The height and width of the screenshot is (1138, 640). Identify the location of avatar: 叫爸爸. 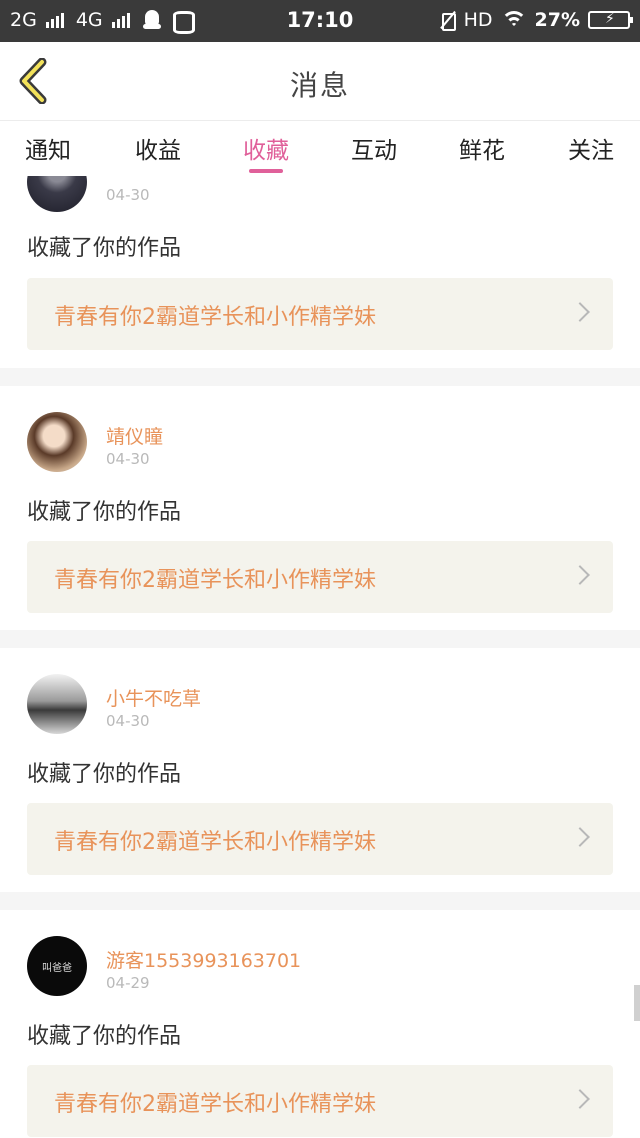
(57, 966).